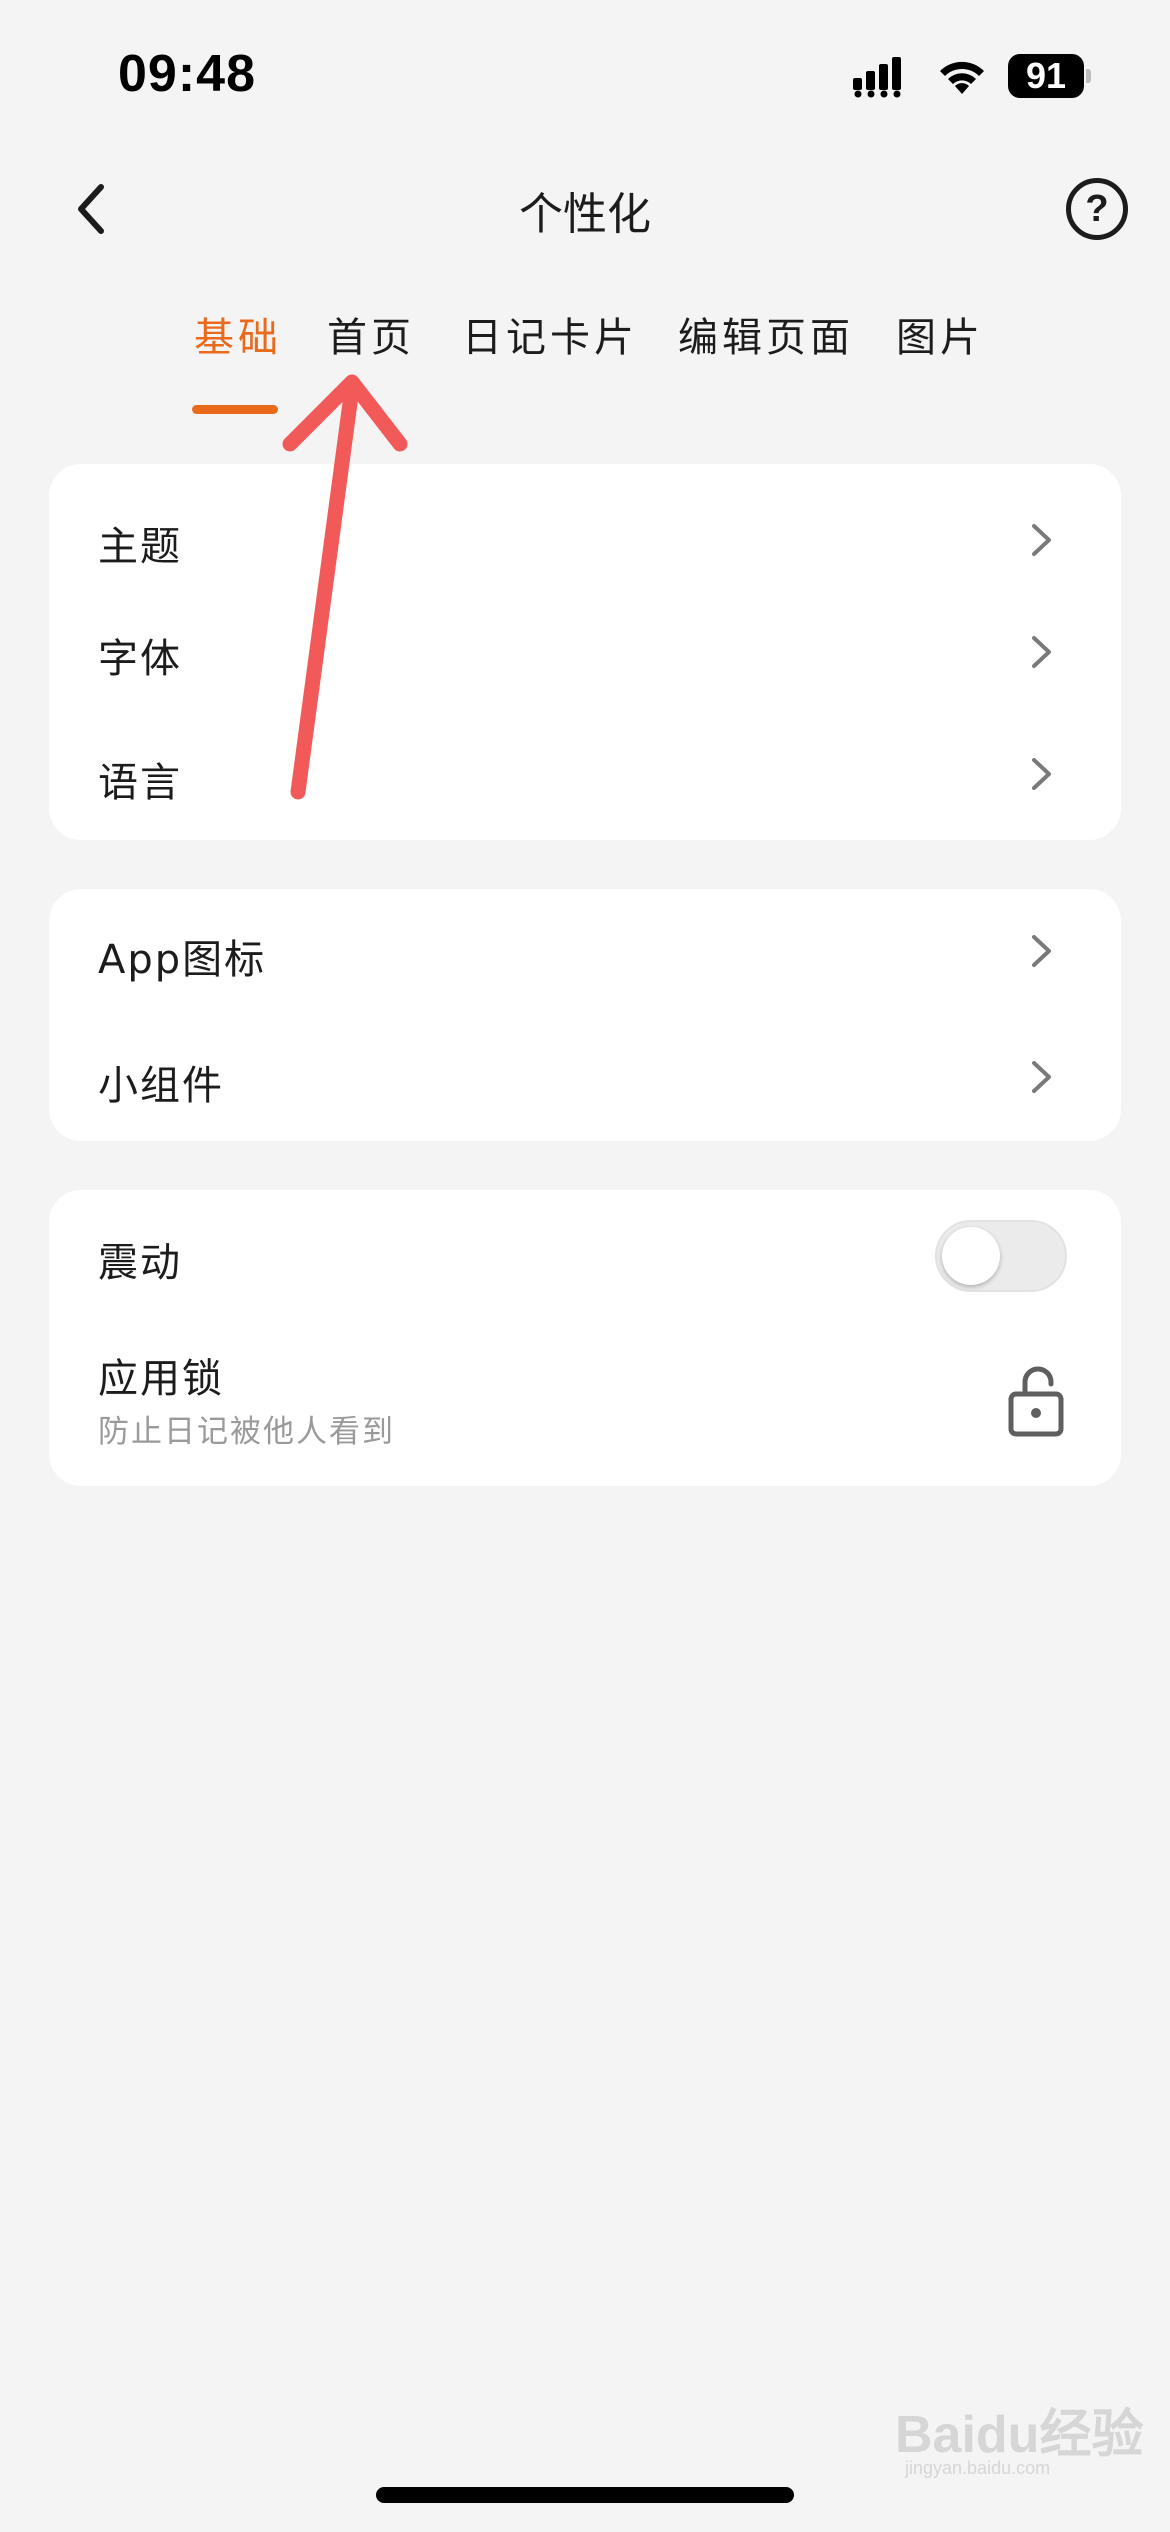  I want to click on security-card: 震动 应用锁 防止日记被他人看到, so click(585, 1338).